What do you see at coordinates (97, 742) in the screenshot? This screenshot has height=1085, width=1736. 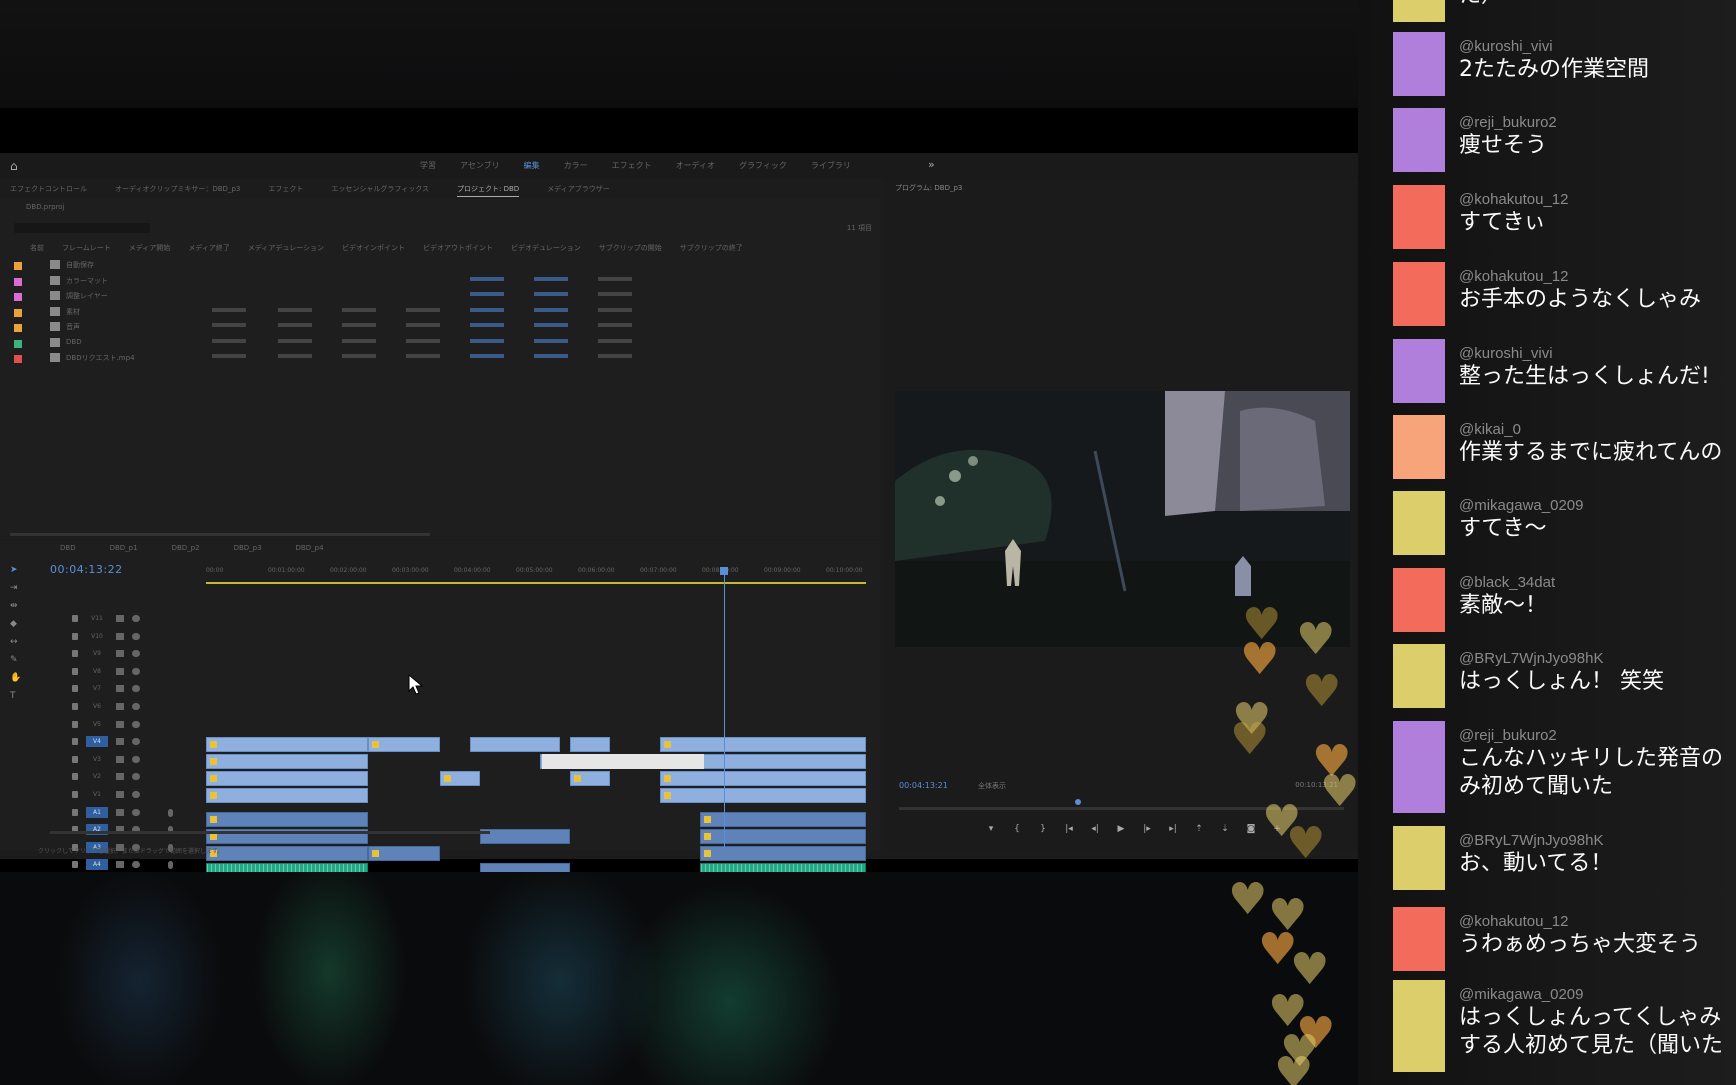 I see `track-name: V4` at bounding box center [97, 742].